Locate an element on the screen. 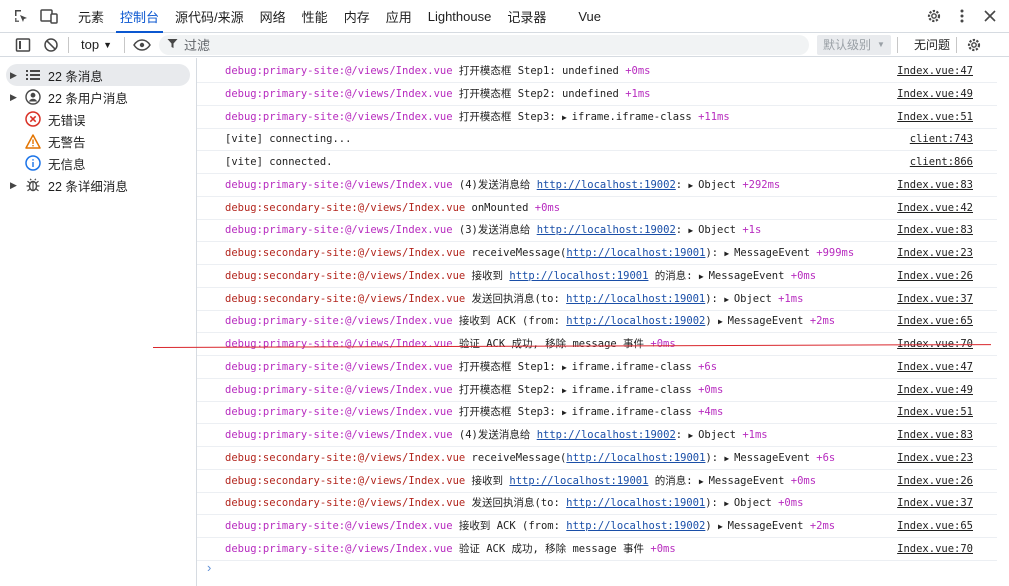 This screenshot has width=1009, height=586. log-level-select: 默认级别 ▼ is located at coordinates (854, 44).